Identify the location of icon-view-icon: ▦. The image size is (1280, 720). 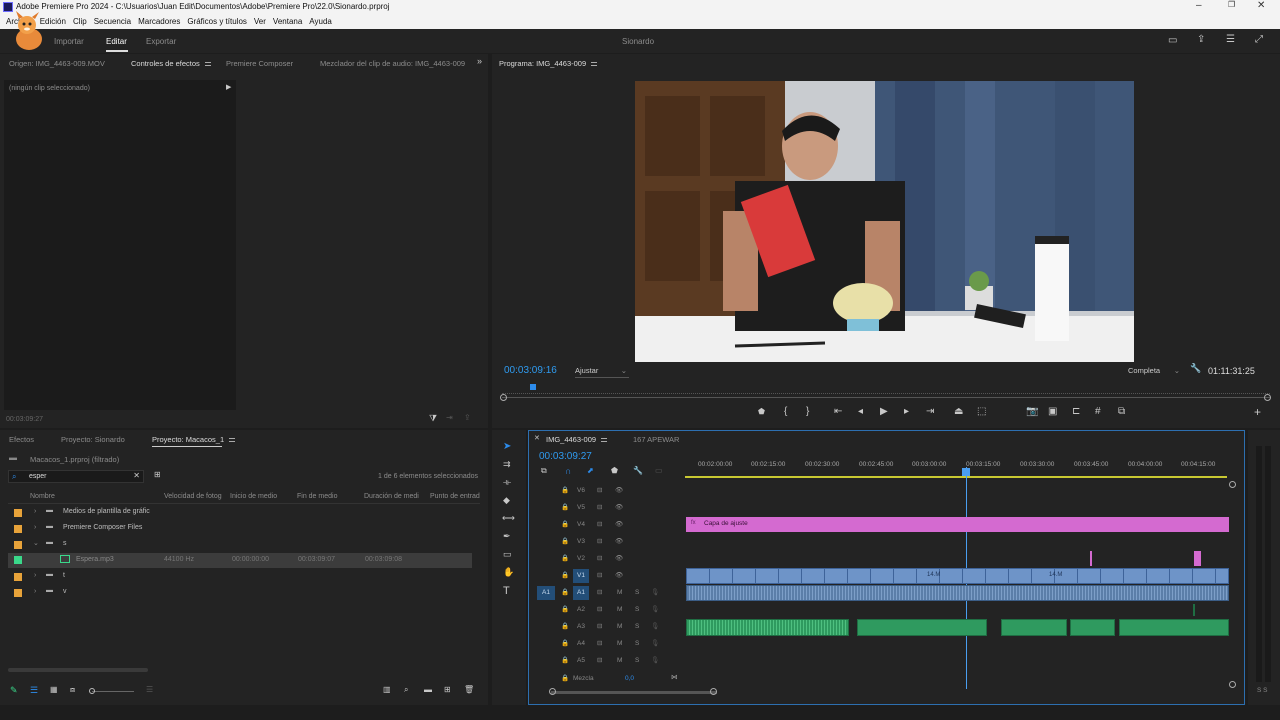
(54, 690).